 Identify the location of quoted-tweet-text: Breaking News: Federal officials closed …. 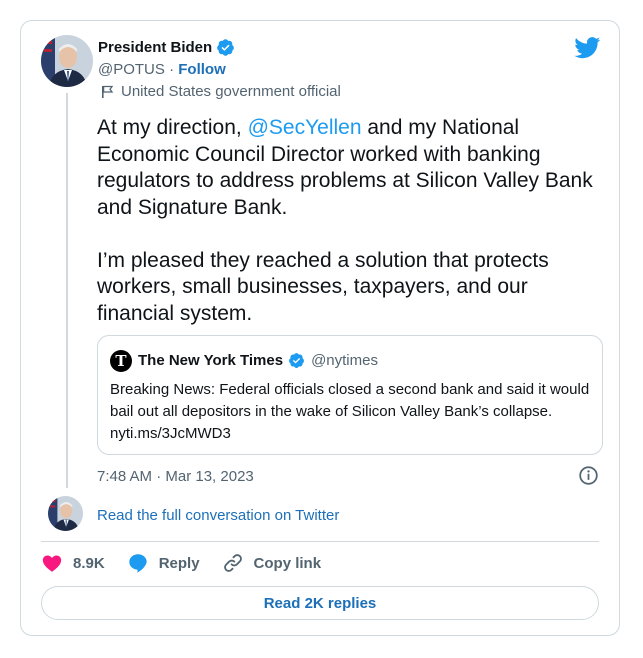
(350, 411).